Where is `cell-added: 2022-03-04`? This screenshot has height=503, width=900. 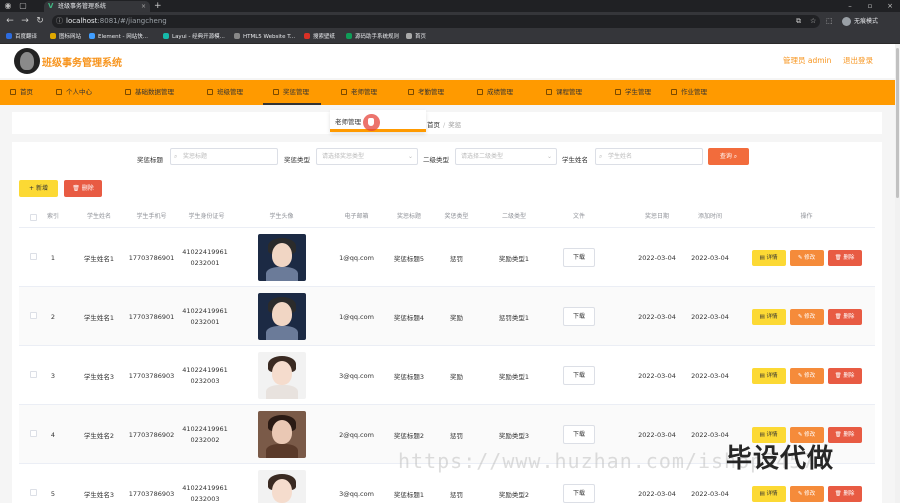 cell-added: 2022-03-04 is located at coordinates (710, 375).